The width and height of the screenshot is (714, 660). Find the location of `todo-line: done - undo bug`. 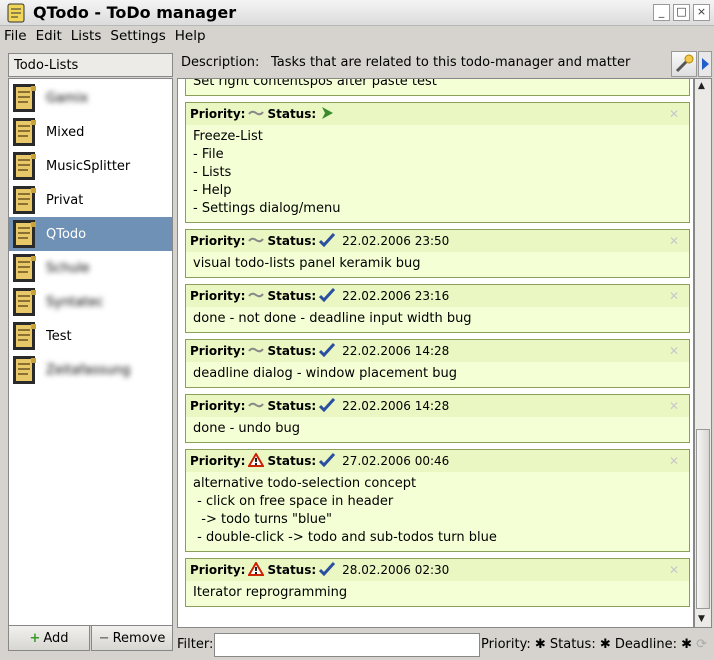

todo-line: done - undo bug is located at coordinates (246, 428).